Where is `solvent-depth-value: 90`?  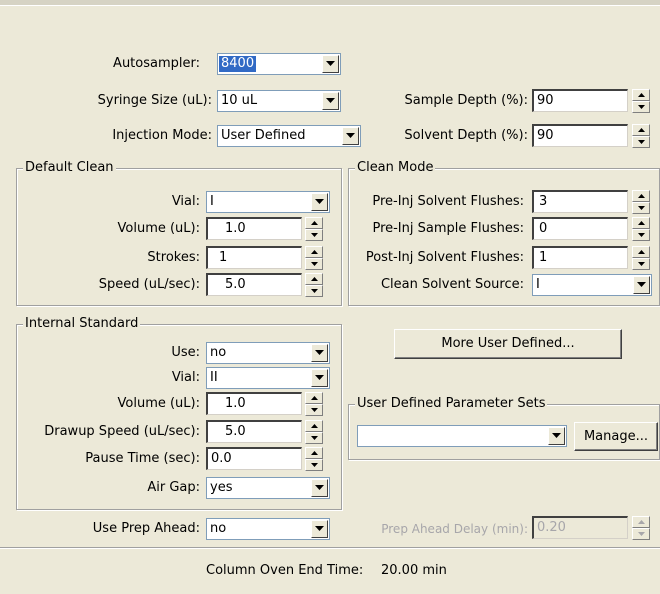 solvent-depth-value: 90 is located at coordinates (545, 135).